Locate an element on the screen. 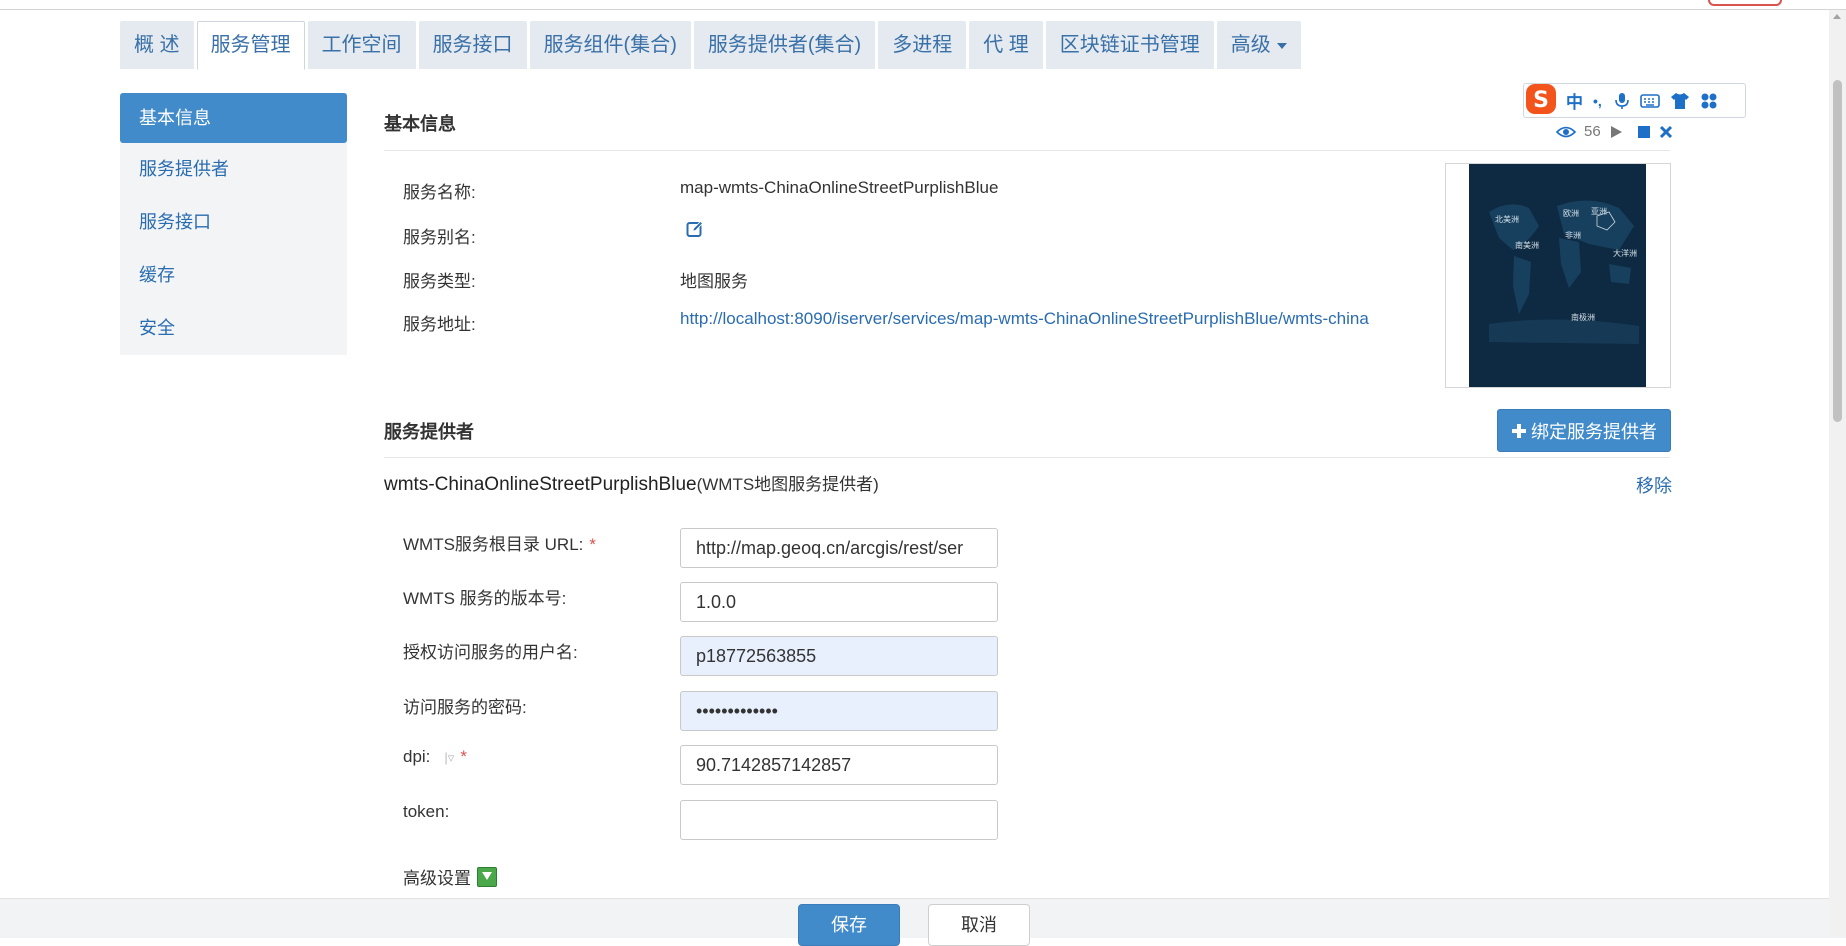 Image resolution: width=1846 pixels, height=946 pixels. info-icon: |▿ is located at coordinates (449, 757).